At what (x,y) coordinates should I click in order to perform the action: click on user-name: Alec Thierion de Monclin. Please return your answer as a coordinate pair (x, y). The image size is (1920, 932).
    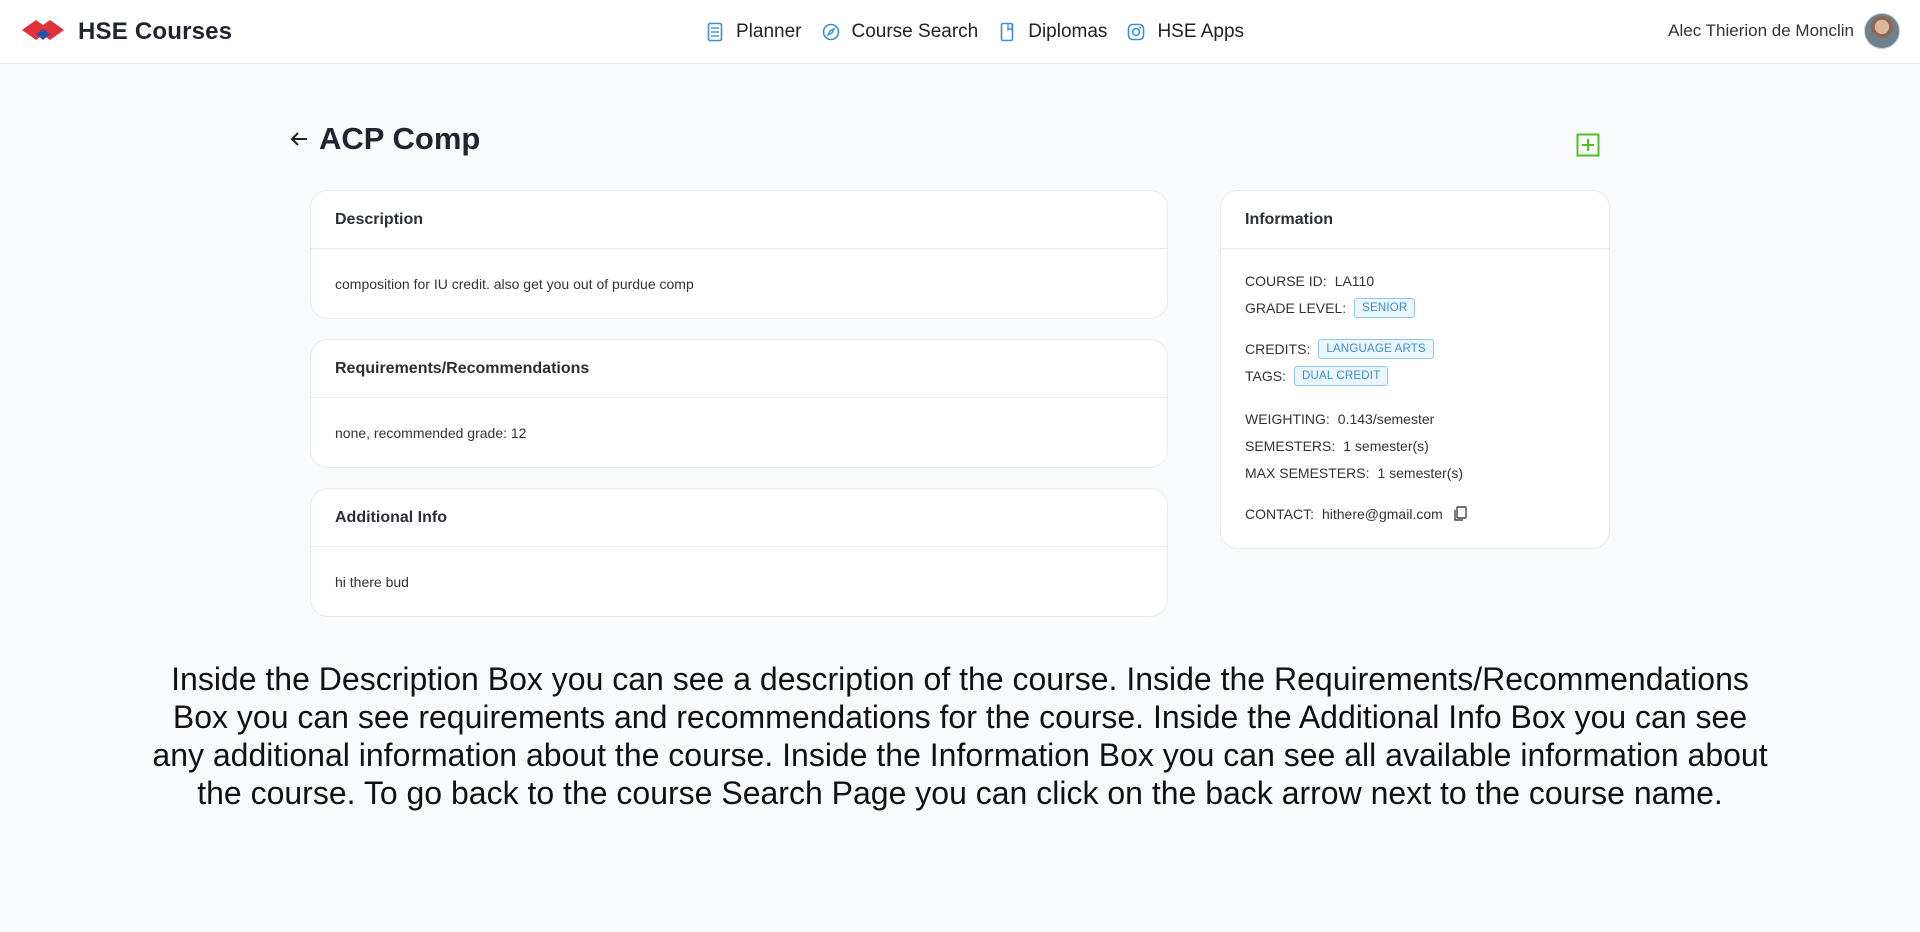
    Looking at the image, I should click on (1761, 30).